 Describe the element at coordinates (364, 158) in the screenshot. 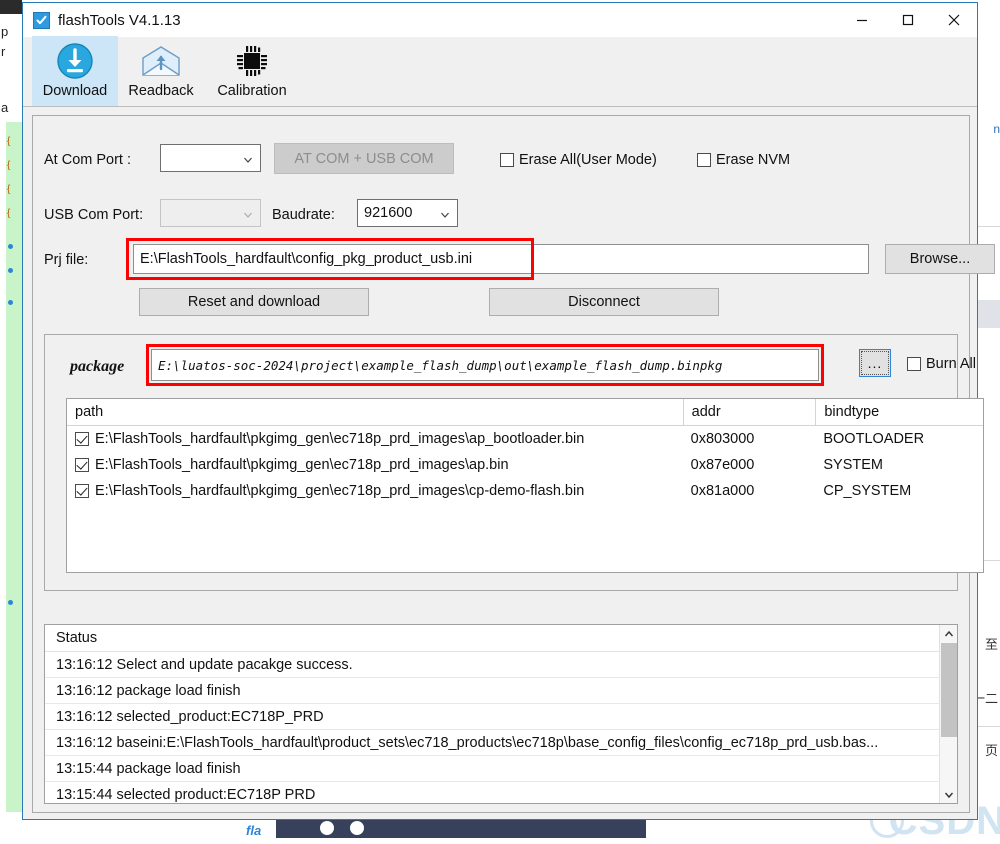

I see `at-com-usb-com-button: AT COM + USB COM` at that location.